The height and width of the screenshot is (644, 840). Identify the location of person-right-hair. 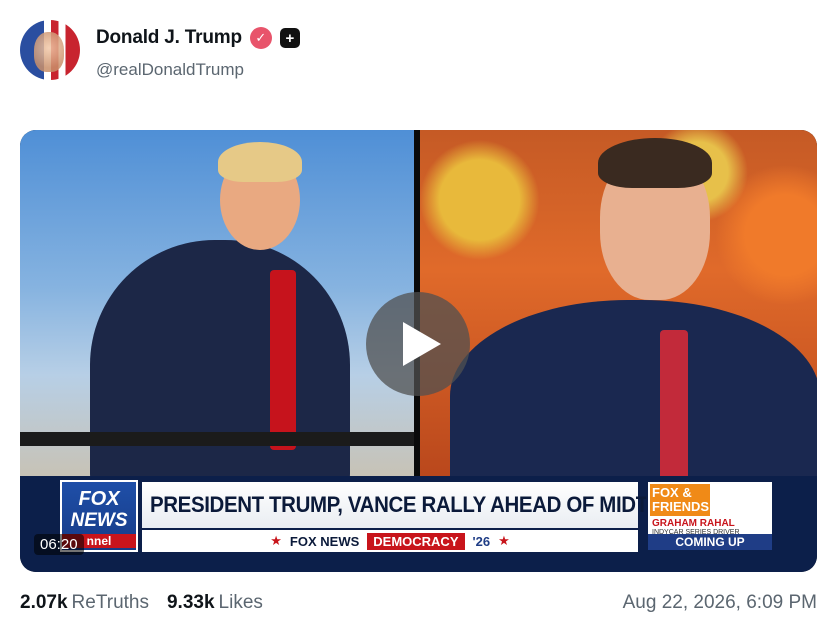
(655, 163).